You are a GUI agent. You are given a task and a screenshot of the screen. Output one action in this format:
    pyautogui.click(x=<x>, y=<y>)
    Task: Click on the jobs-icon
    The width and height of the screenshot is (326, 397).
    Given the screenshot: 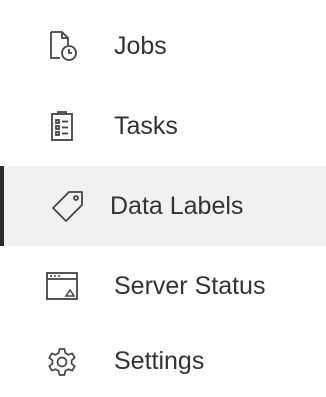 What is the action you would take?
    pyautogui.click(x=62, y=46)
    